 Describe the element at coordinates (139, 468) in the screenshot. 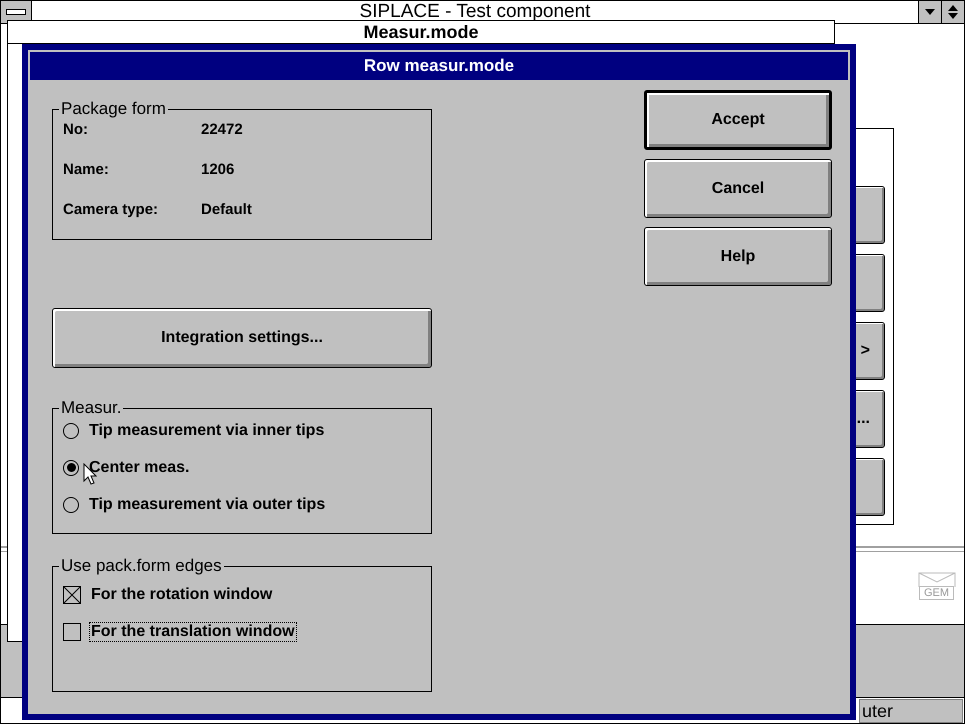

I see `option-label: Center meas.` at that location.